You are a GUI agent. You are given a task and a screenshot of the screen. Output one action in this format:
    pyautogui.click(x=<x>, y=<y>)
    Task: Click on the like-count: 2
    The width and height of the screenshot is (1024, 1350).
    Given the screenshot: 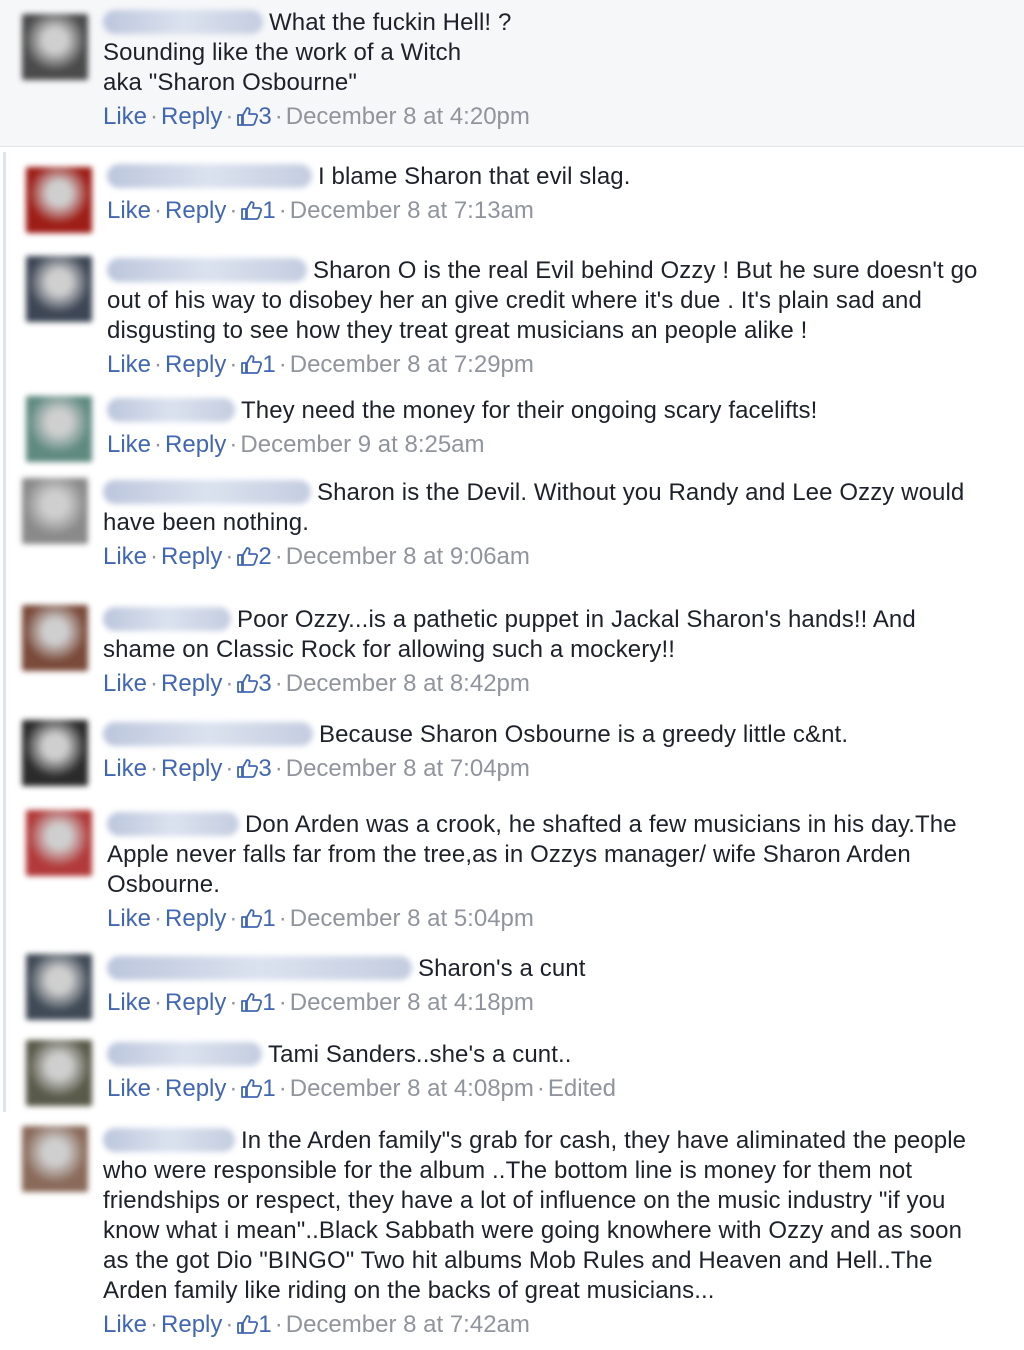 What is the action you would take?
    pyautogui.click(x=254, y=556)
    